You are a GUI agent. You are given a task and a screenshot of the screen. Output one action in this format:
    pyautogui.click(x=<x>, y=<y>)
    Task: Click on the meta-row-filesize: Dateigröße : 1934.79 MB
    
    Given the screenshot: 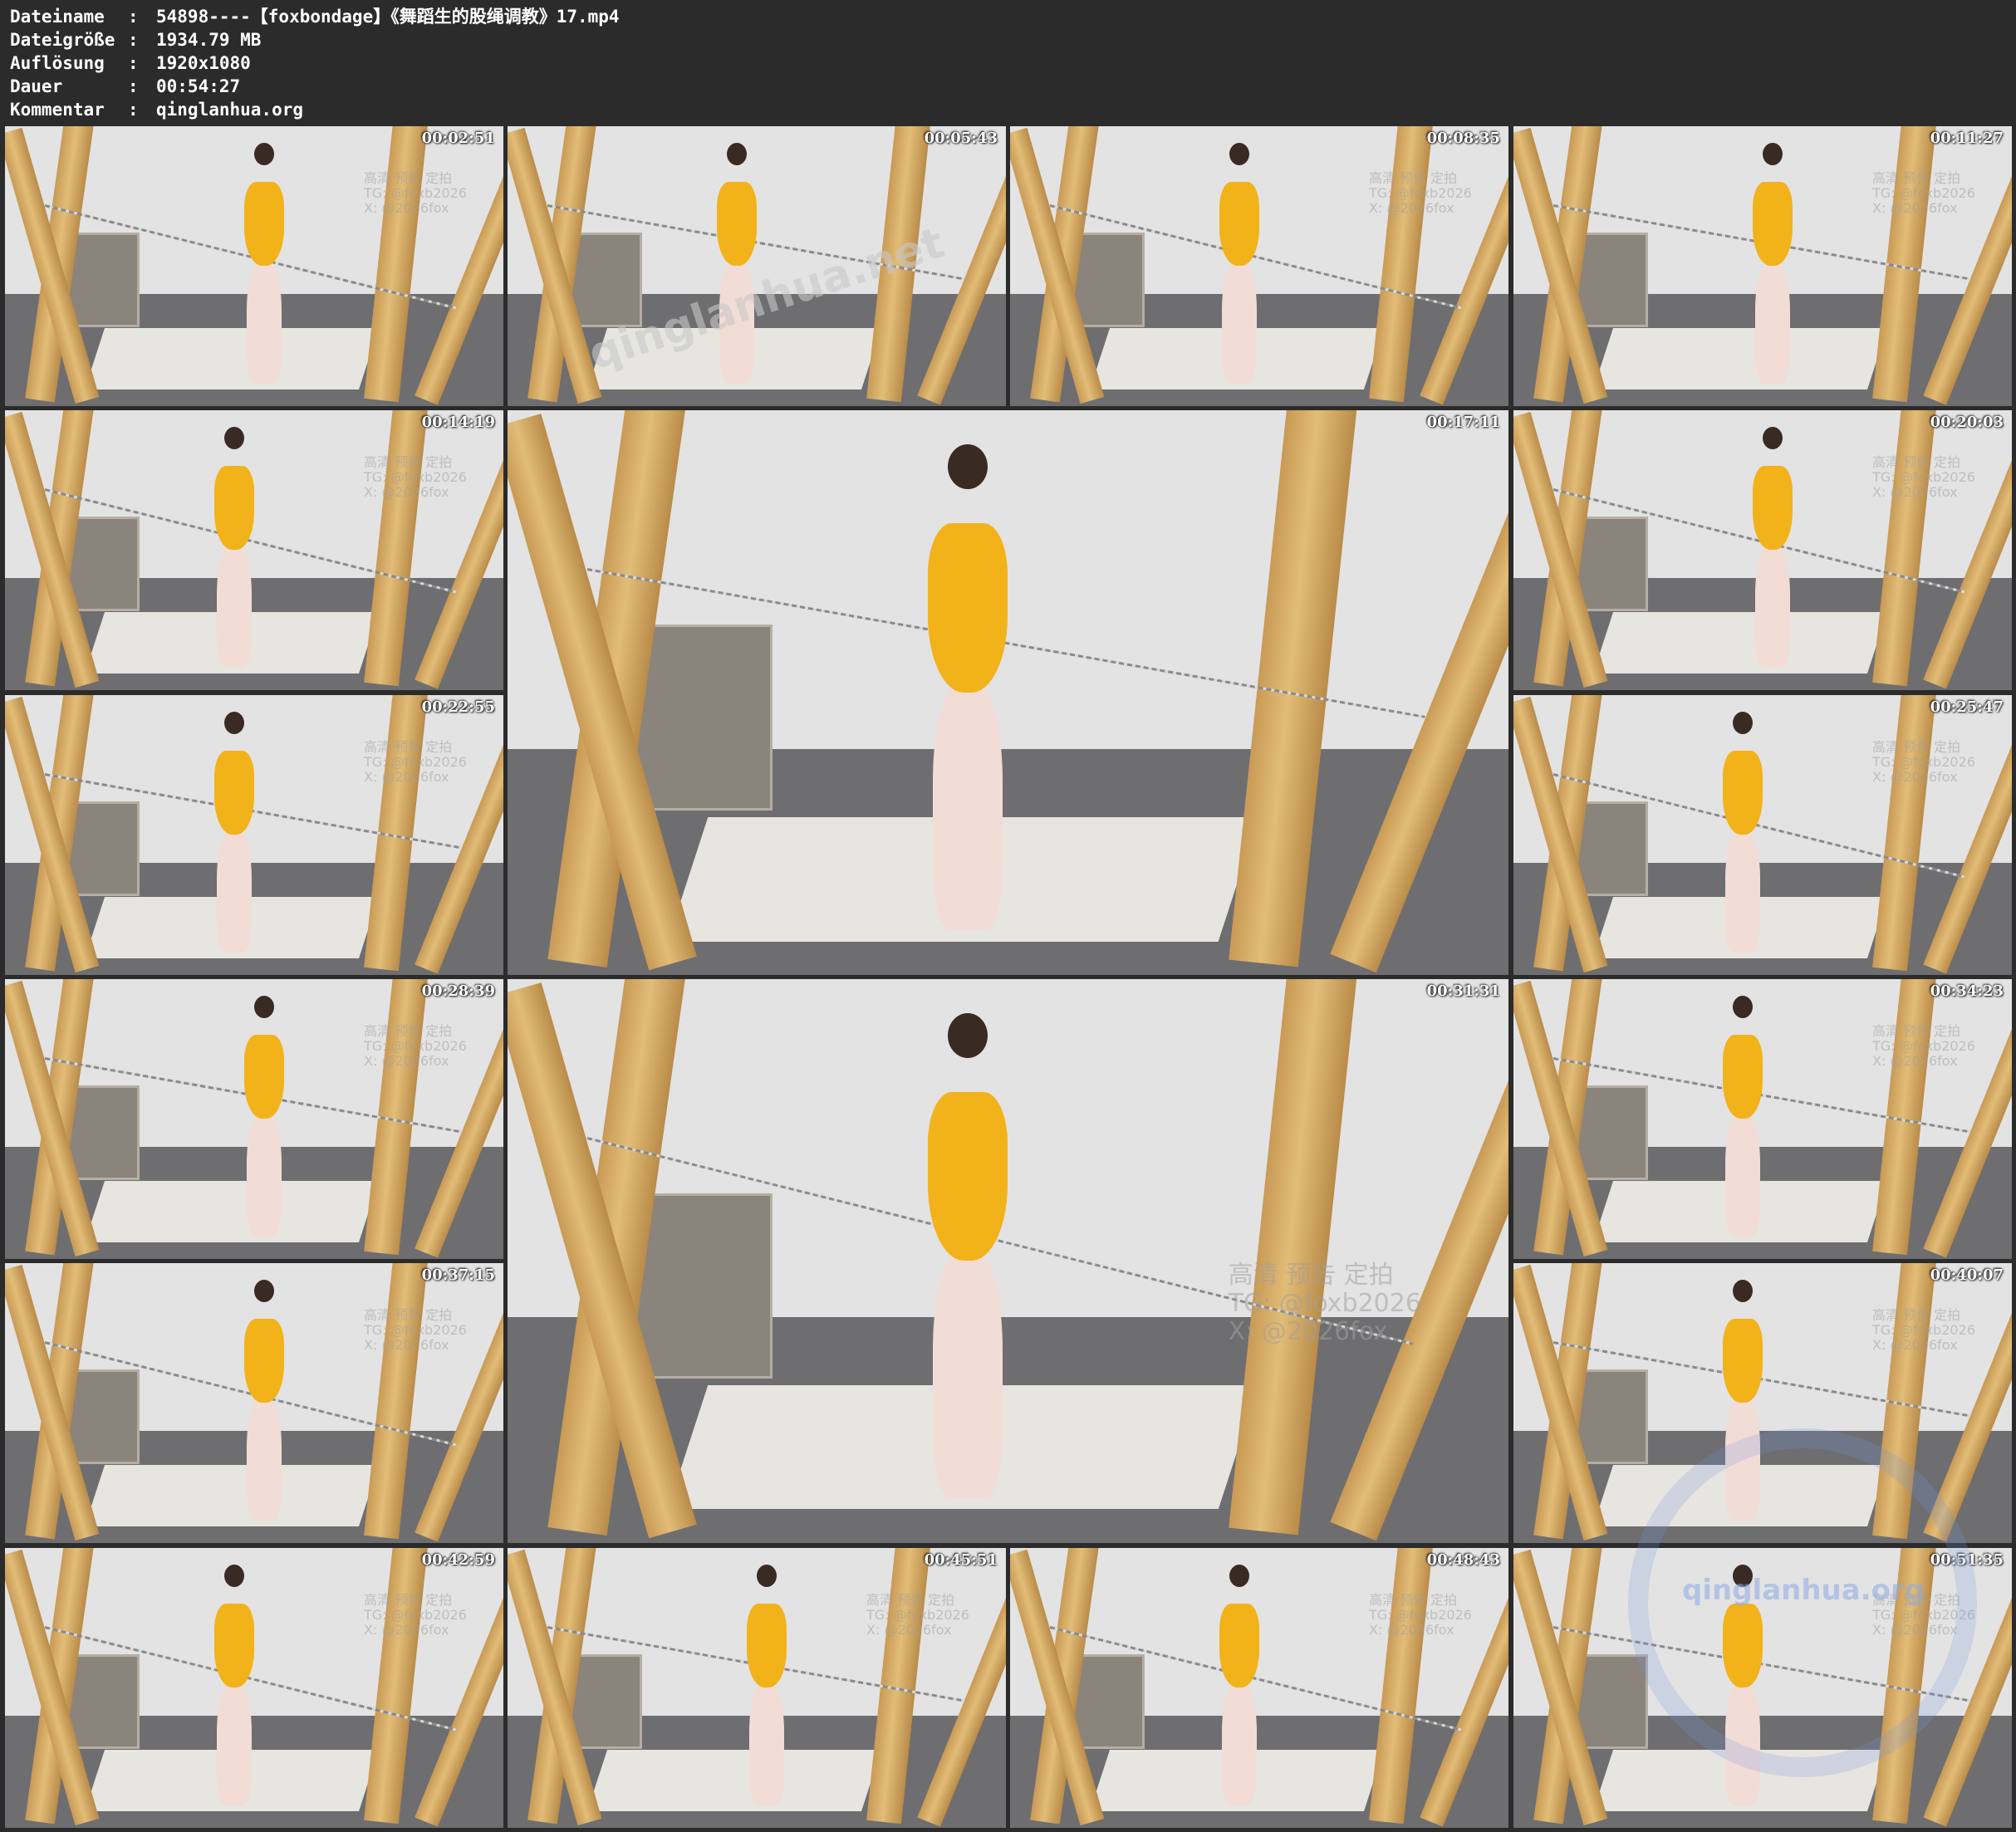 What is the action you would take?
    pyautogui.click(x=633, y=39)
    